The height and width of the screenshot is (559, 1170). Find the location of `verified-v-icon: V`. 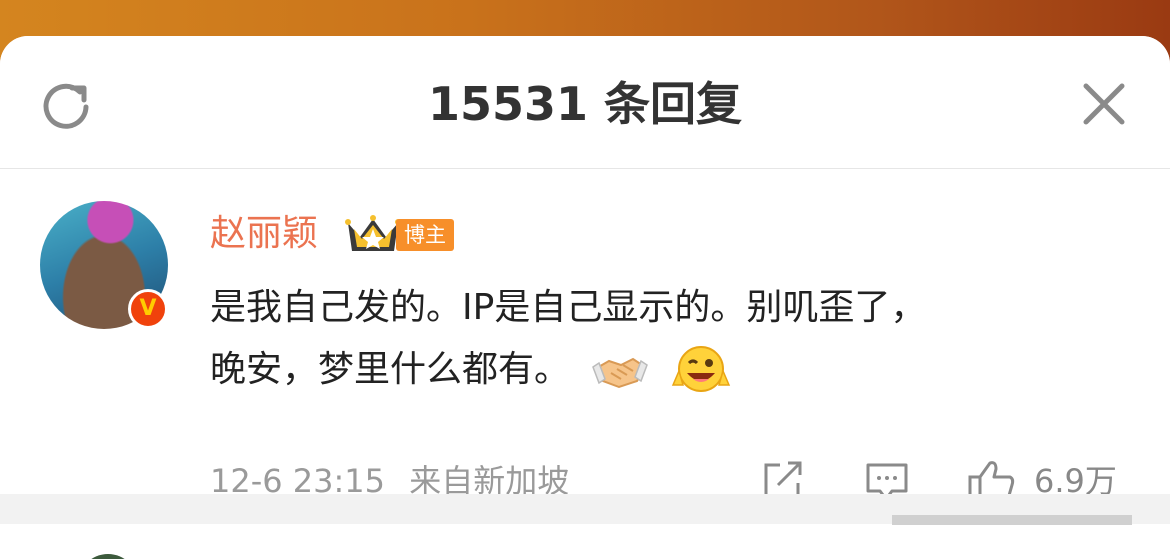

verified-v-icon: V is located at coordinates (148, 309).